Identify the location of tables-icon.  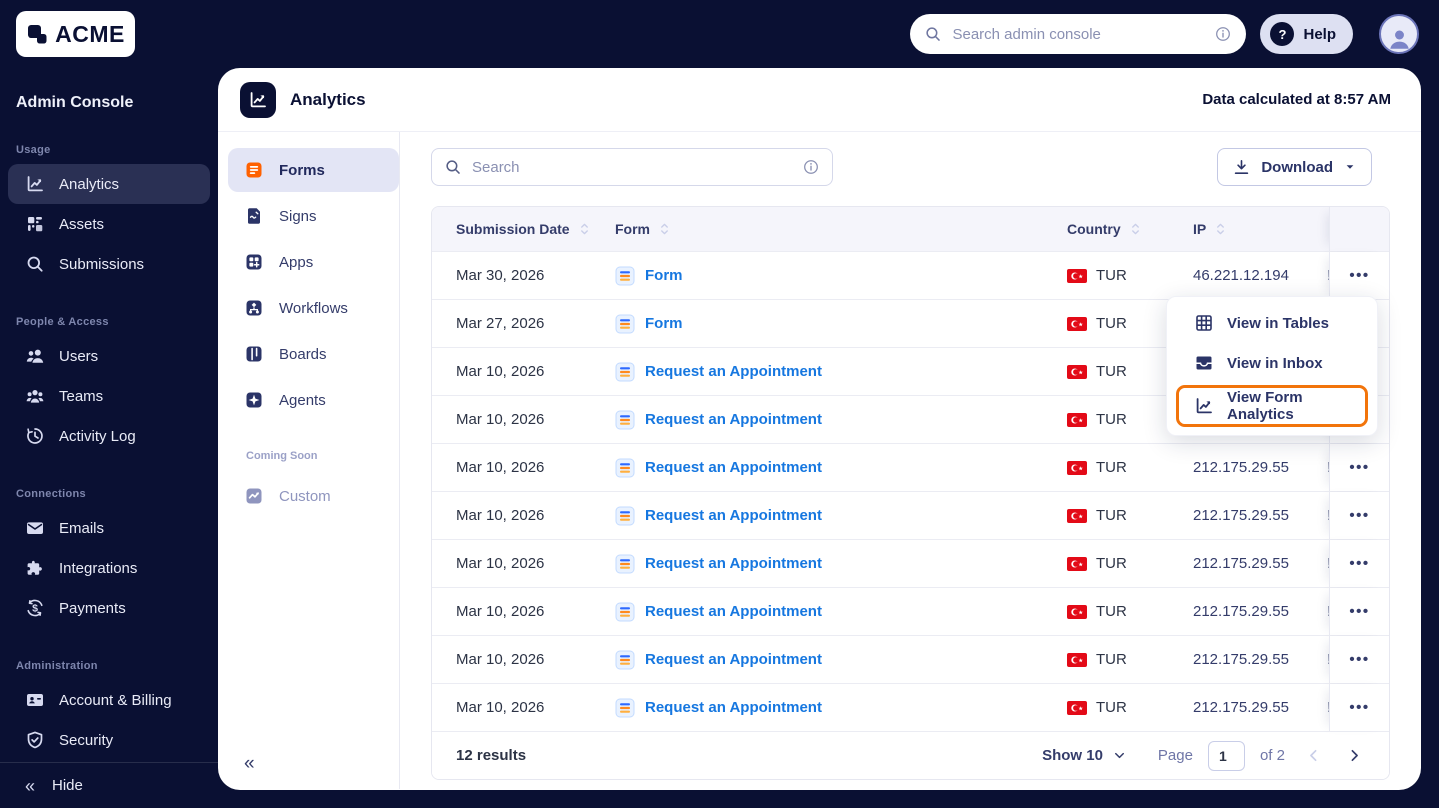
(1204, 323).